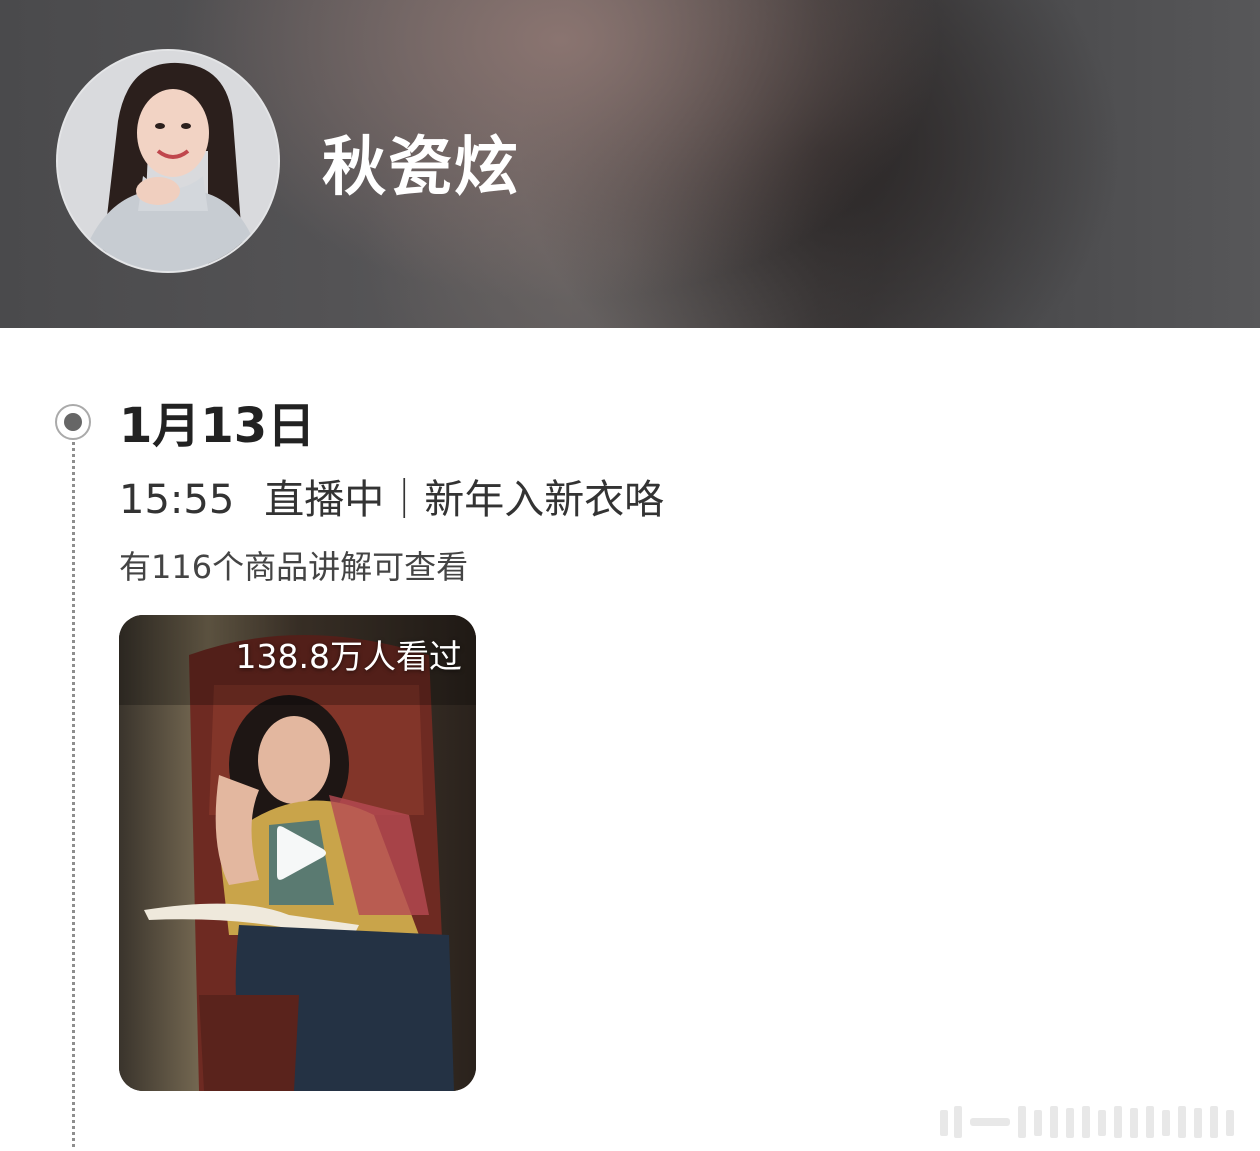 The image size is (1260, 1151). What do you see at coordinates (177, 500) in the screenshot?
I see `entry-time: 15:55` at bounding box center [177, 500].